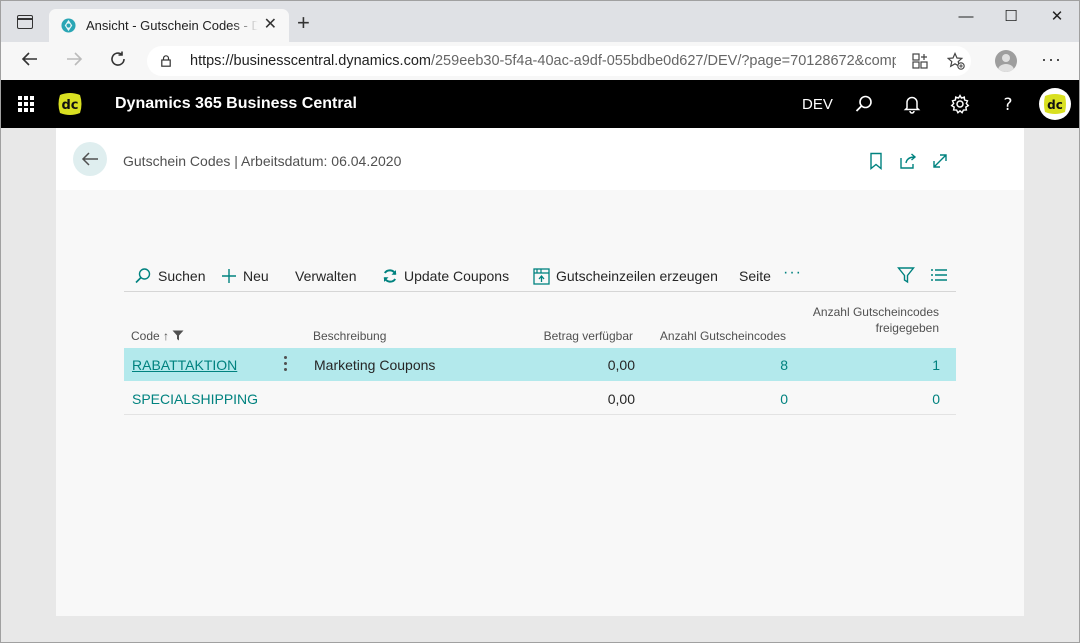  I want to click on filter-icon, so click(906, 275).